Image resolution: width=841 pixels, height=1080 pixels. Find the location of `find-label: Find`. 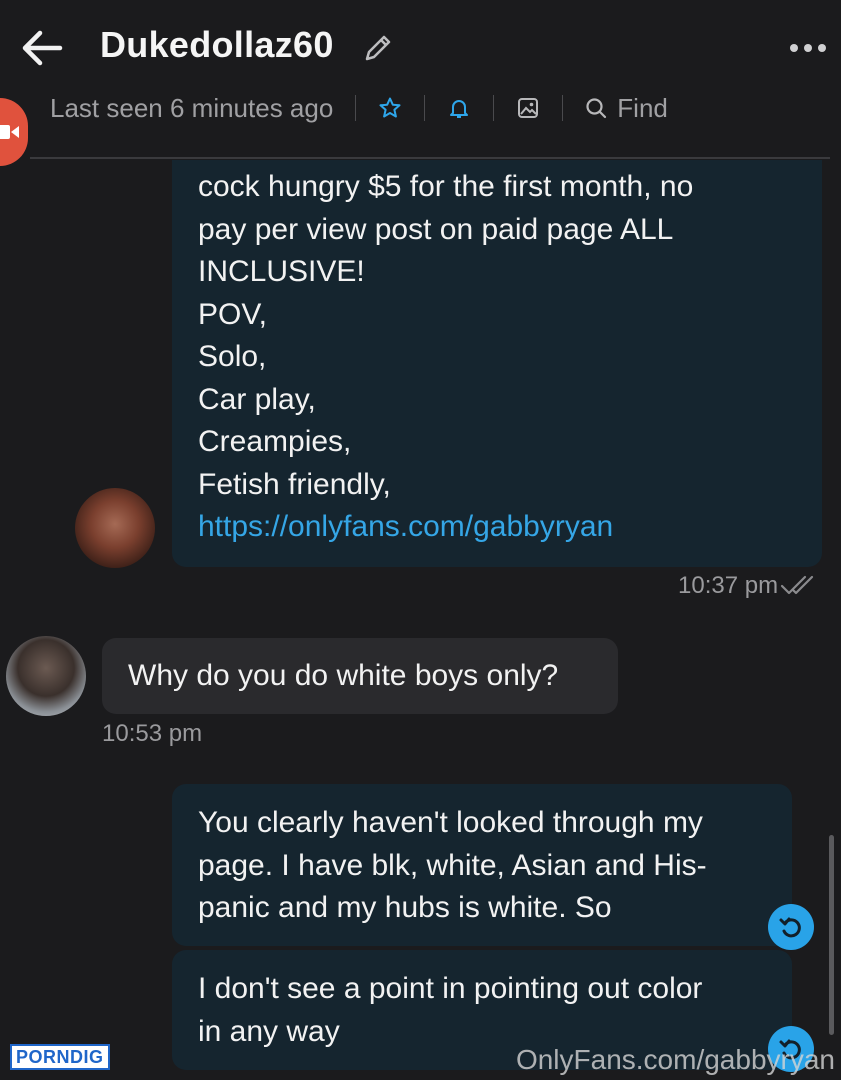

find-label: Find is located at coordinates (642, 107).